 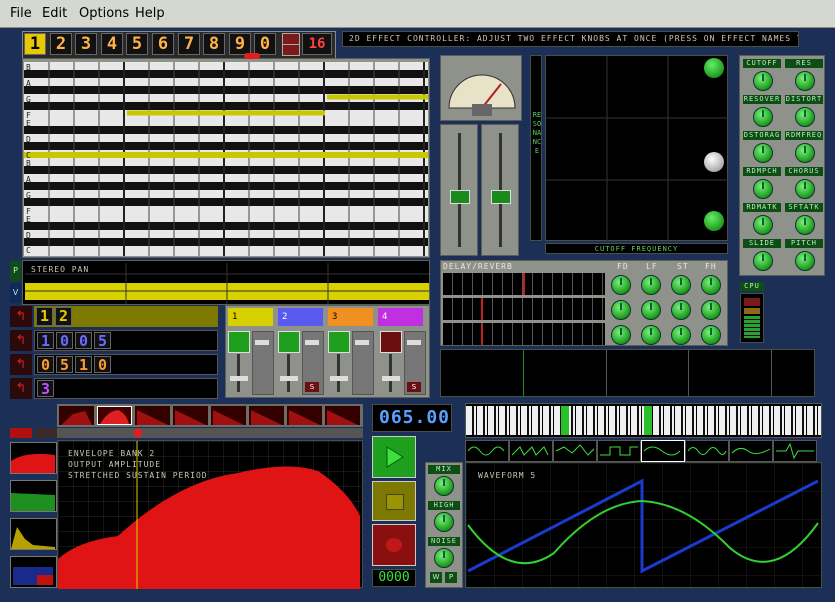 What do you see at coordinates (61, 44) in the screenshot?
I see `pattern-button-2: 2` at bounding box center [61, 44].